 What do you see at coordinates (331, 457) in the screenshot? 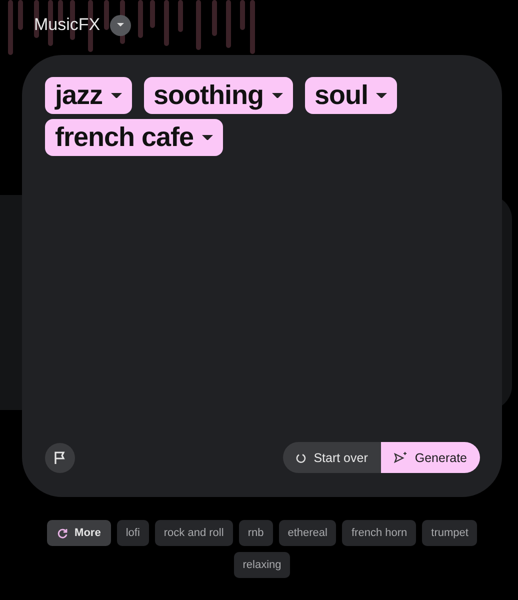
I see `start-over-button: Start over` at bounding box center [331, 457].